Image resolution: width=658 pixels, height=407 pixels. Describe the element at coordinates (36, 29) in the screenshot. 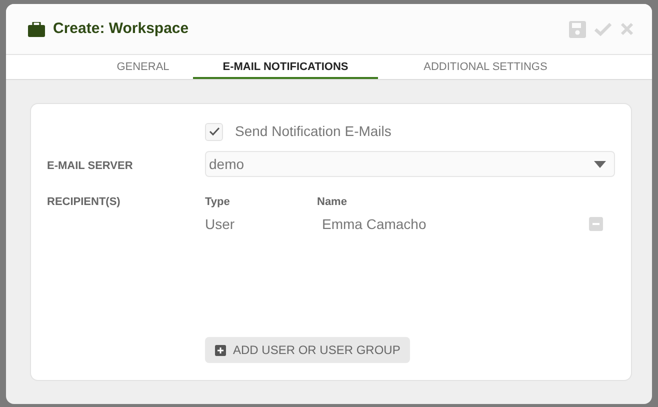

I see `briefcase-icon` at that location.